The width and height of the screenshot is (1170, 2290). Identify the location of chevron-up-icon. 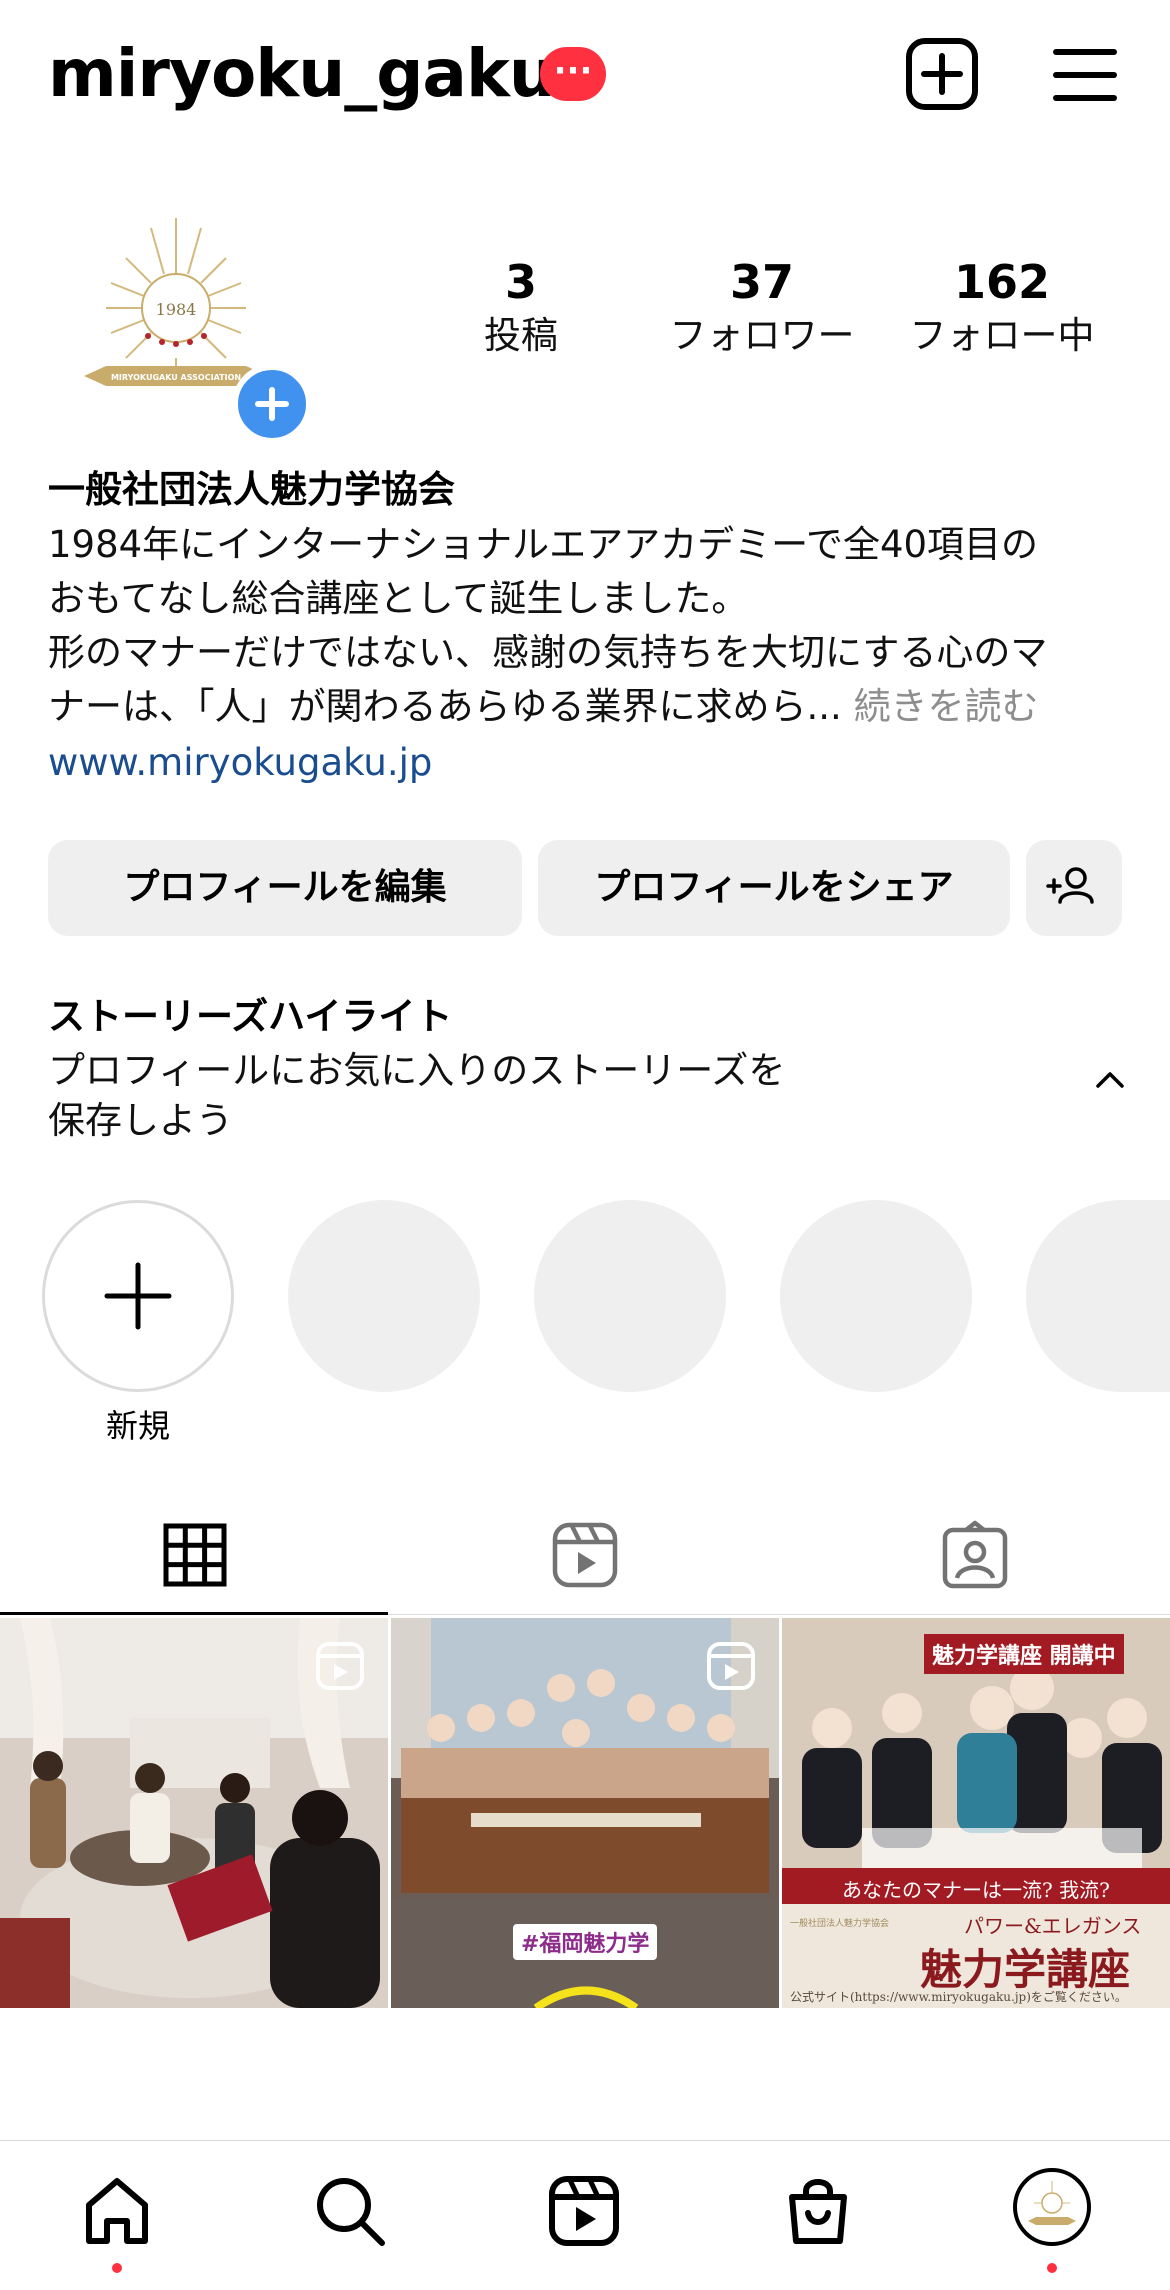
(1110, 1080).